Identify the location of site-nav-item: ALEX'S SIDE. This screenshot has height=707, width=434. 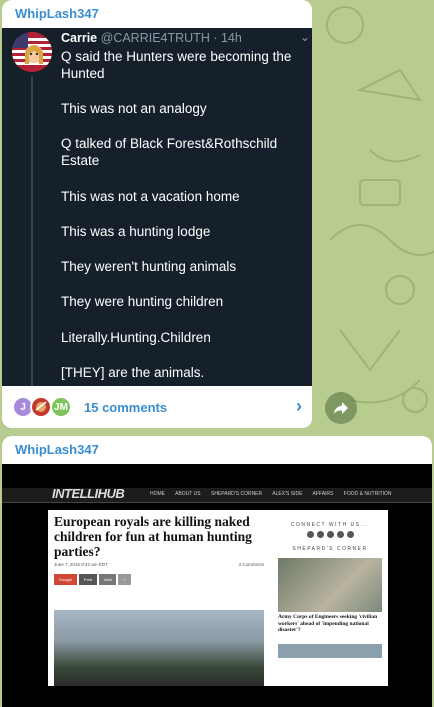
(287, 494).